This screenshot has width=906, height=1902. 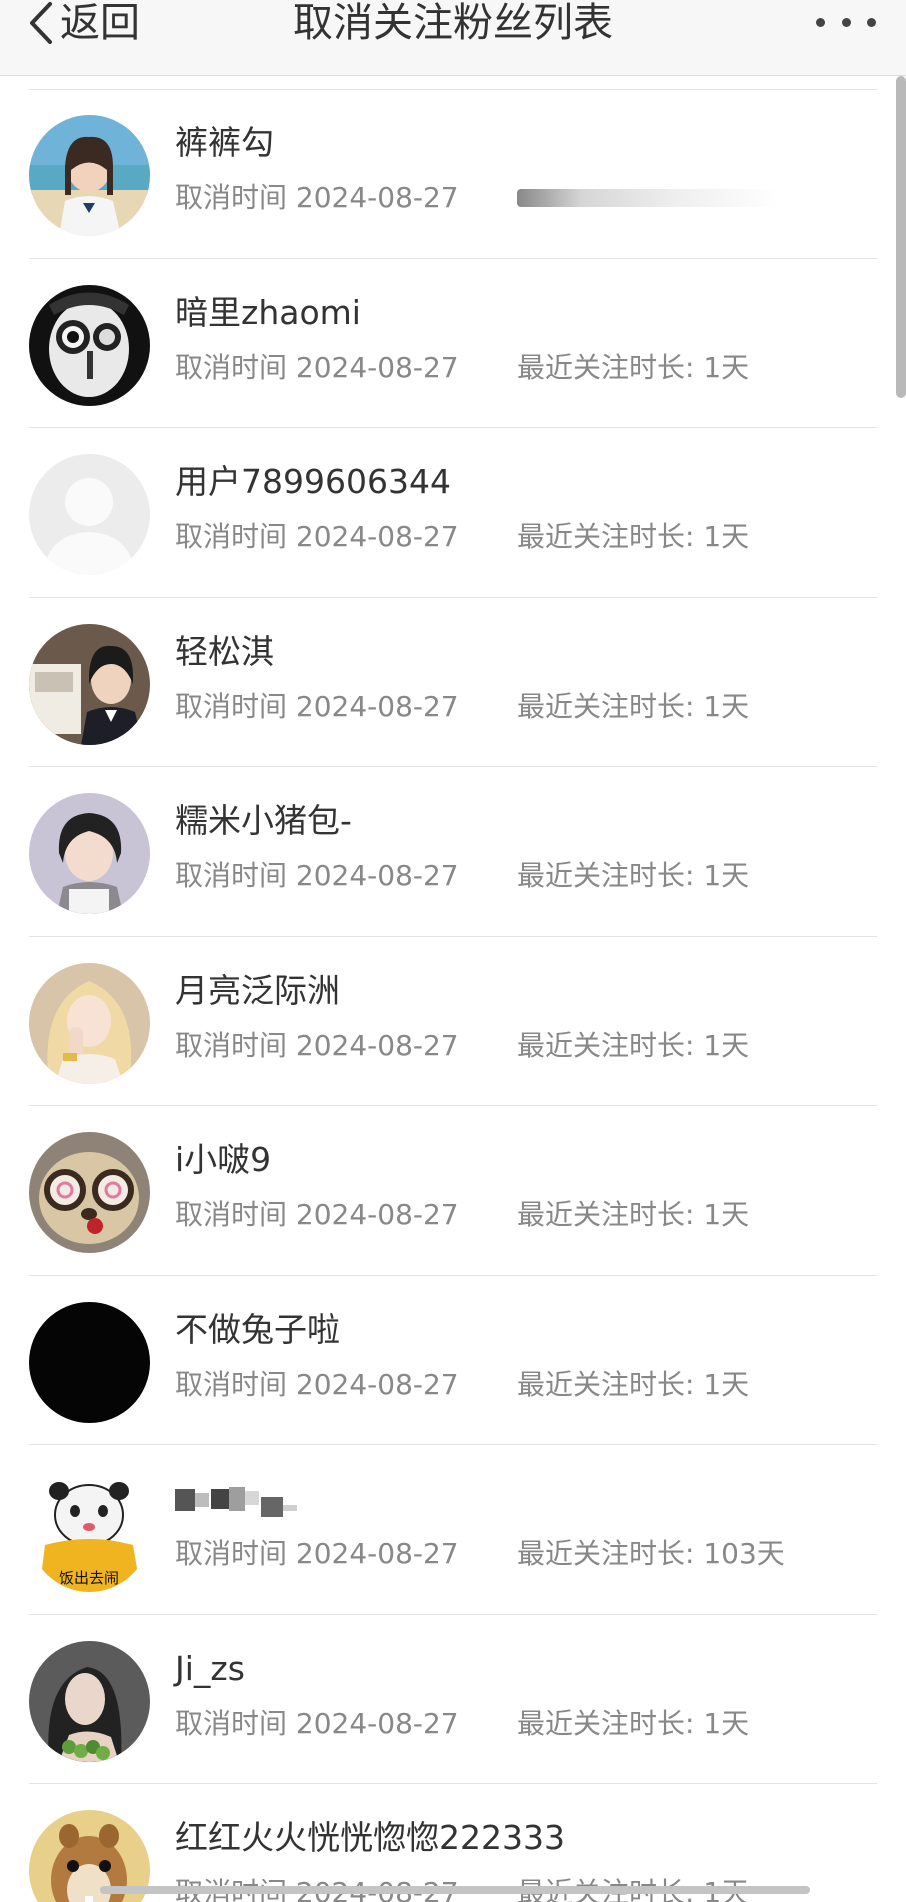 What do you see at coordinates (453, 174) in the screenshot?
I see `list-item: 裤裤勾 取消时间 2024-08-27` at bounding box center [453, 174].